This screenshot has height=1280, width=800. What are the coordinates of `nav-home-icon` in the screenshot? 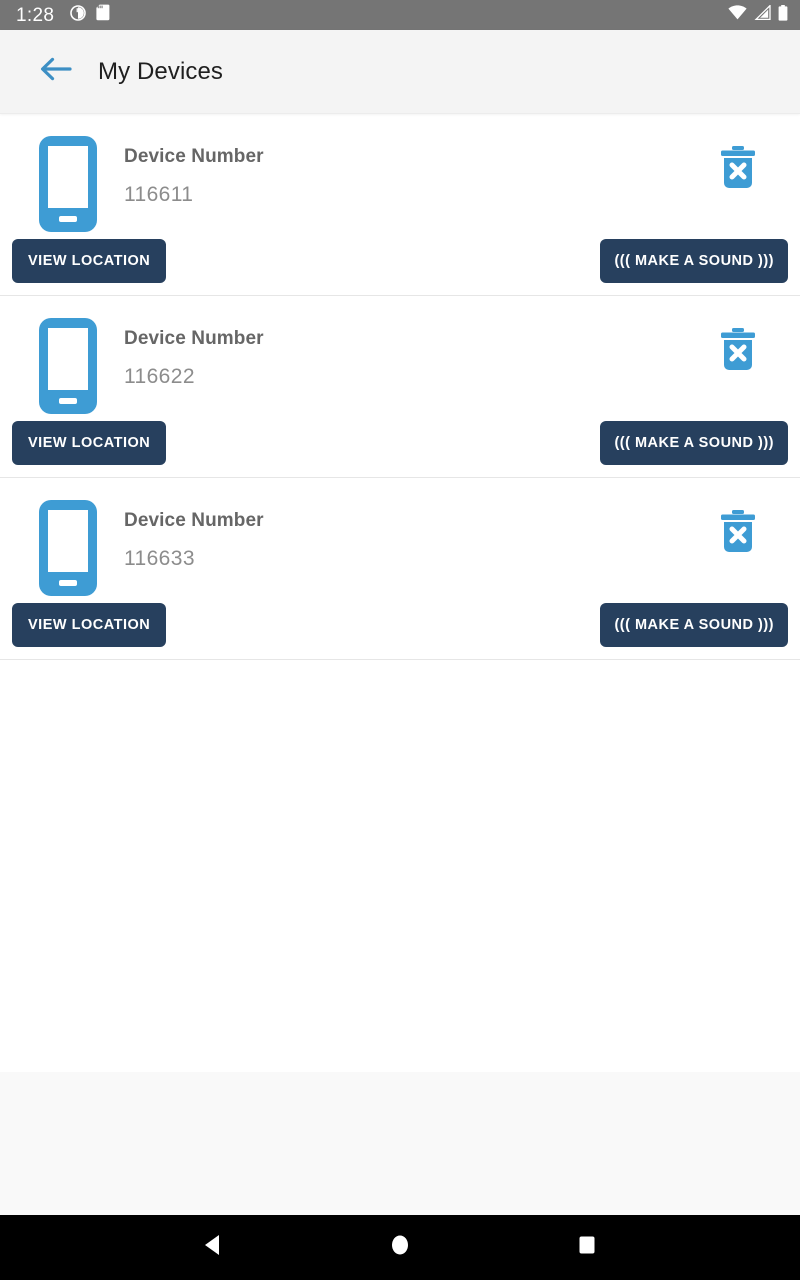 It's located at (400, 1247).